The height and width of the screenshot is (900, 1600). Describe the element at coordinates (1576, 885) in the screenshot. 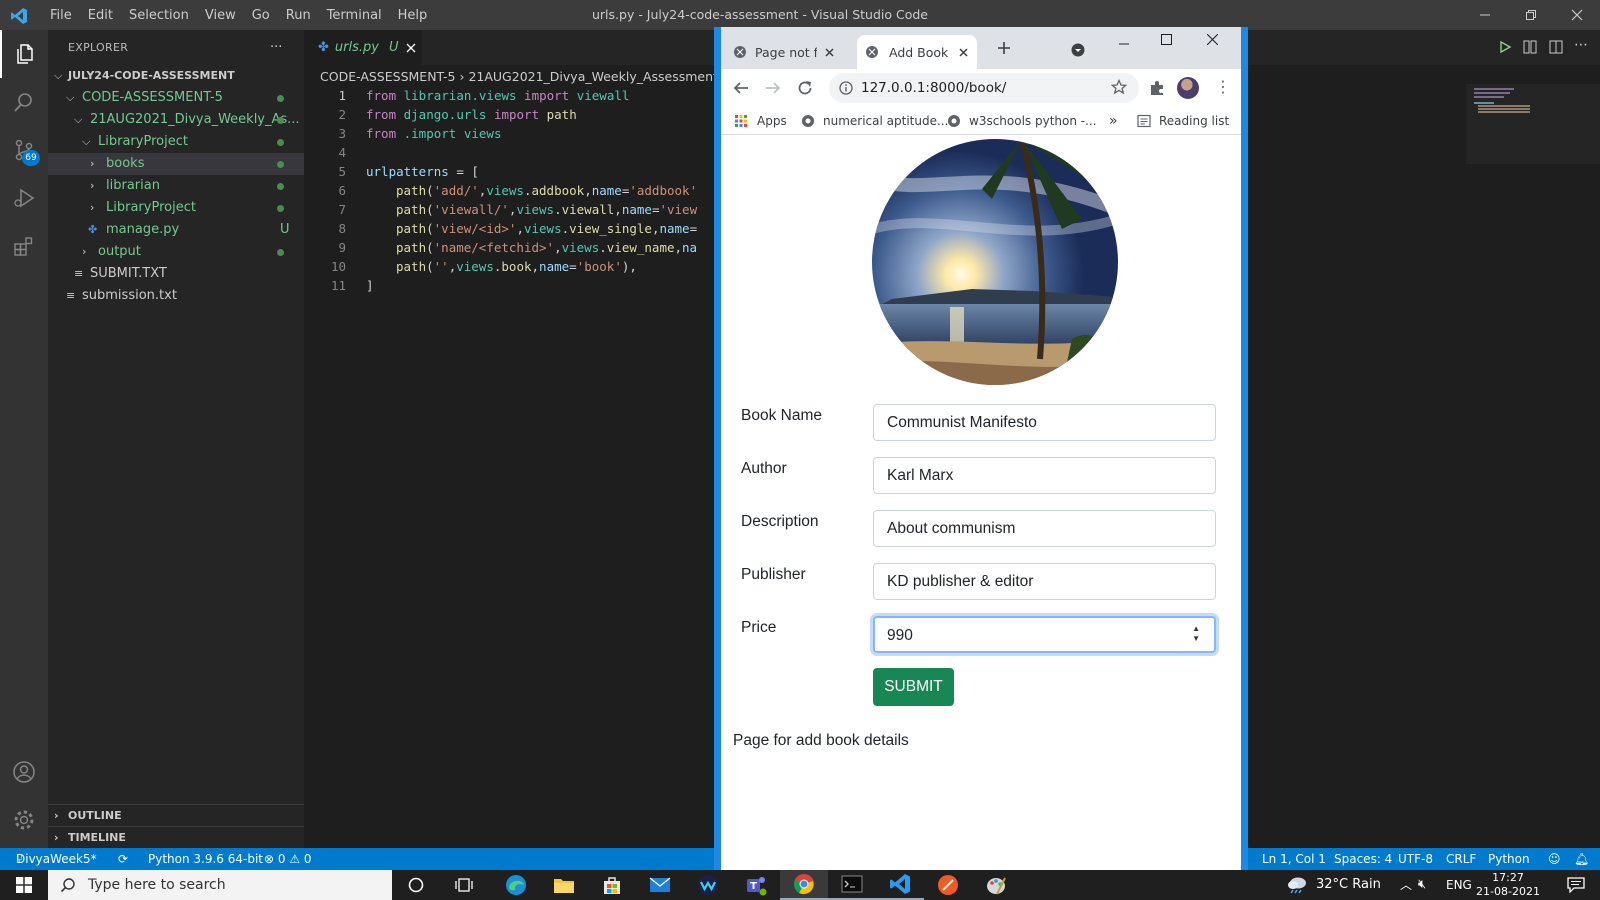

I see `notification-center-button` at that location.